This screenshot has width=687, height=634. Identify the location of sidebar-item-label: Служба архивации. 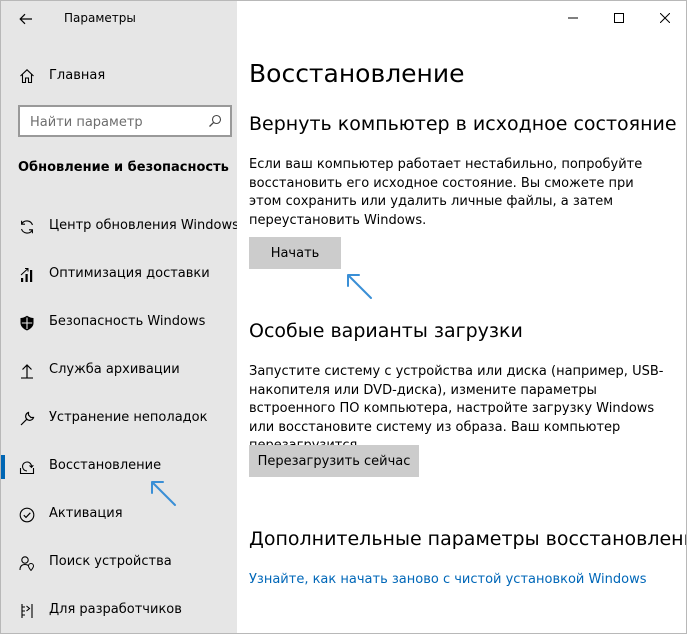
(114, 369).